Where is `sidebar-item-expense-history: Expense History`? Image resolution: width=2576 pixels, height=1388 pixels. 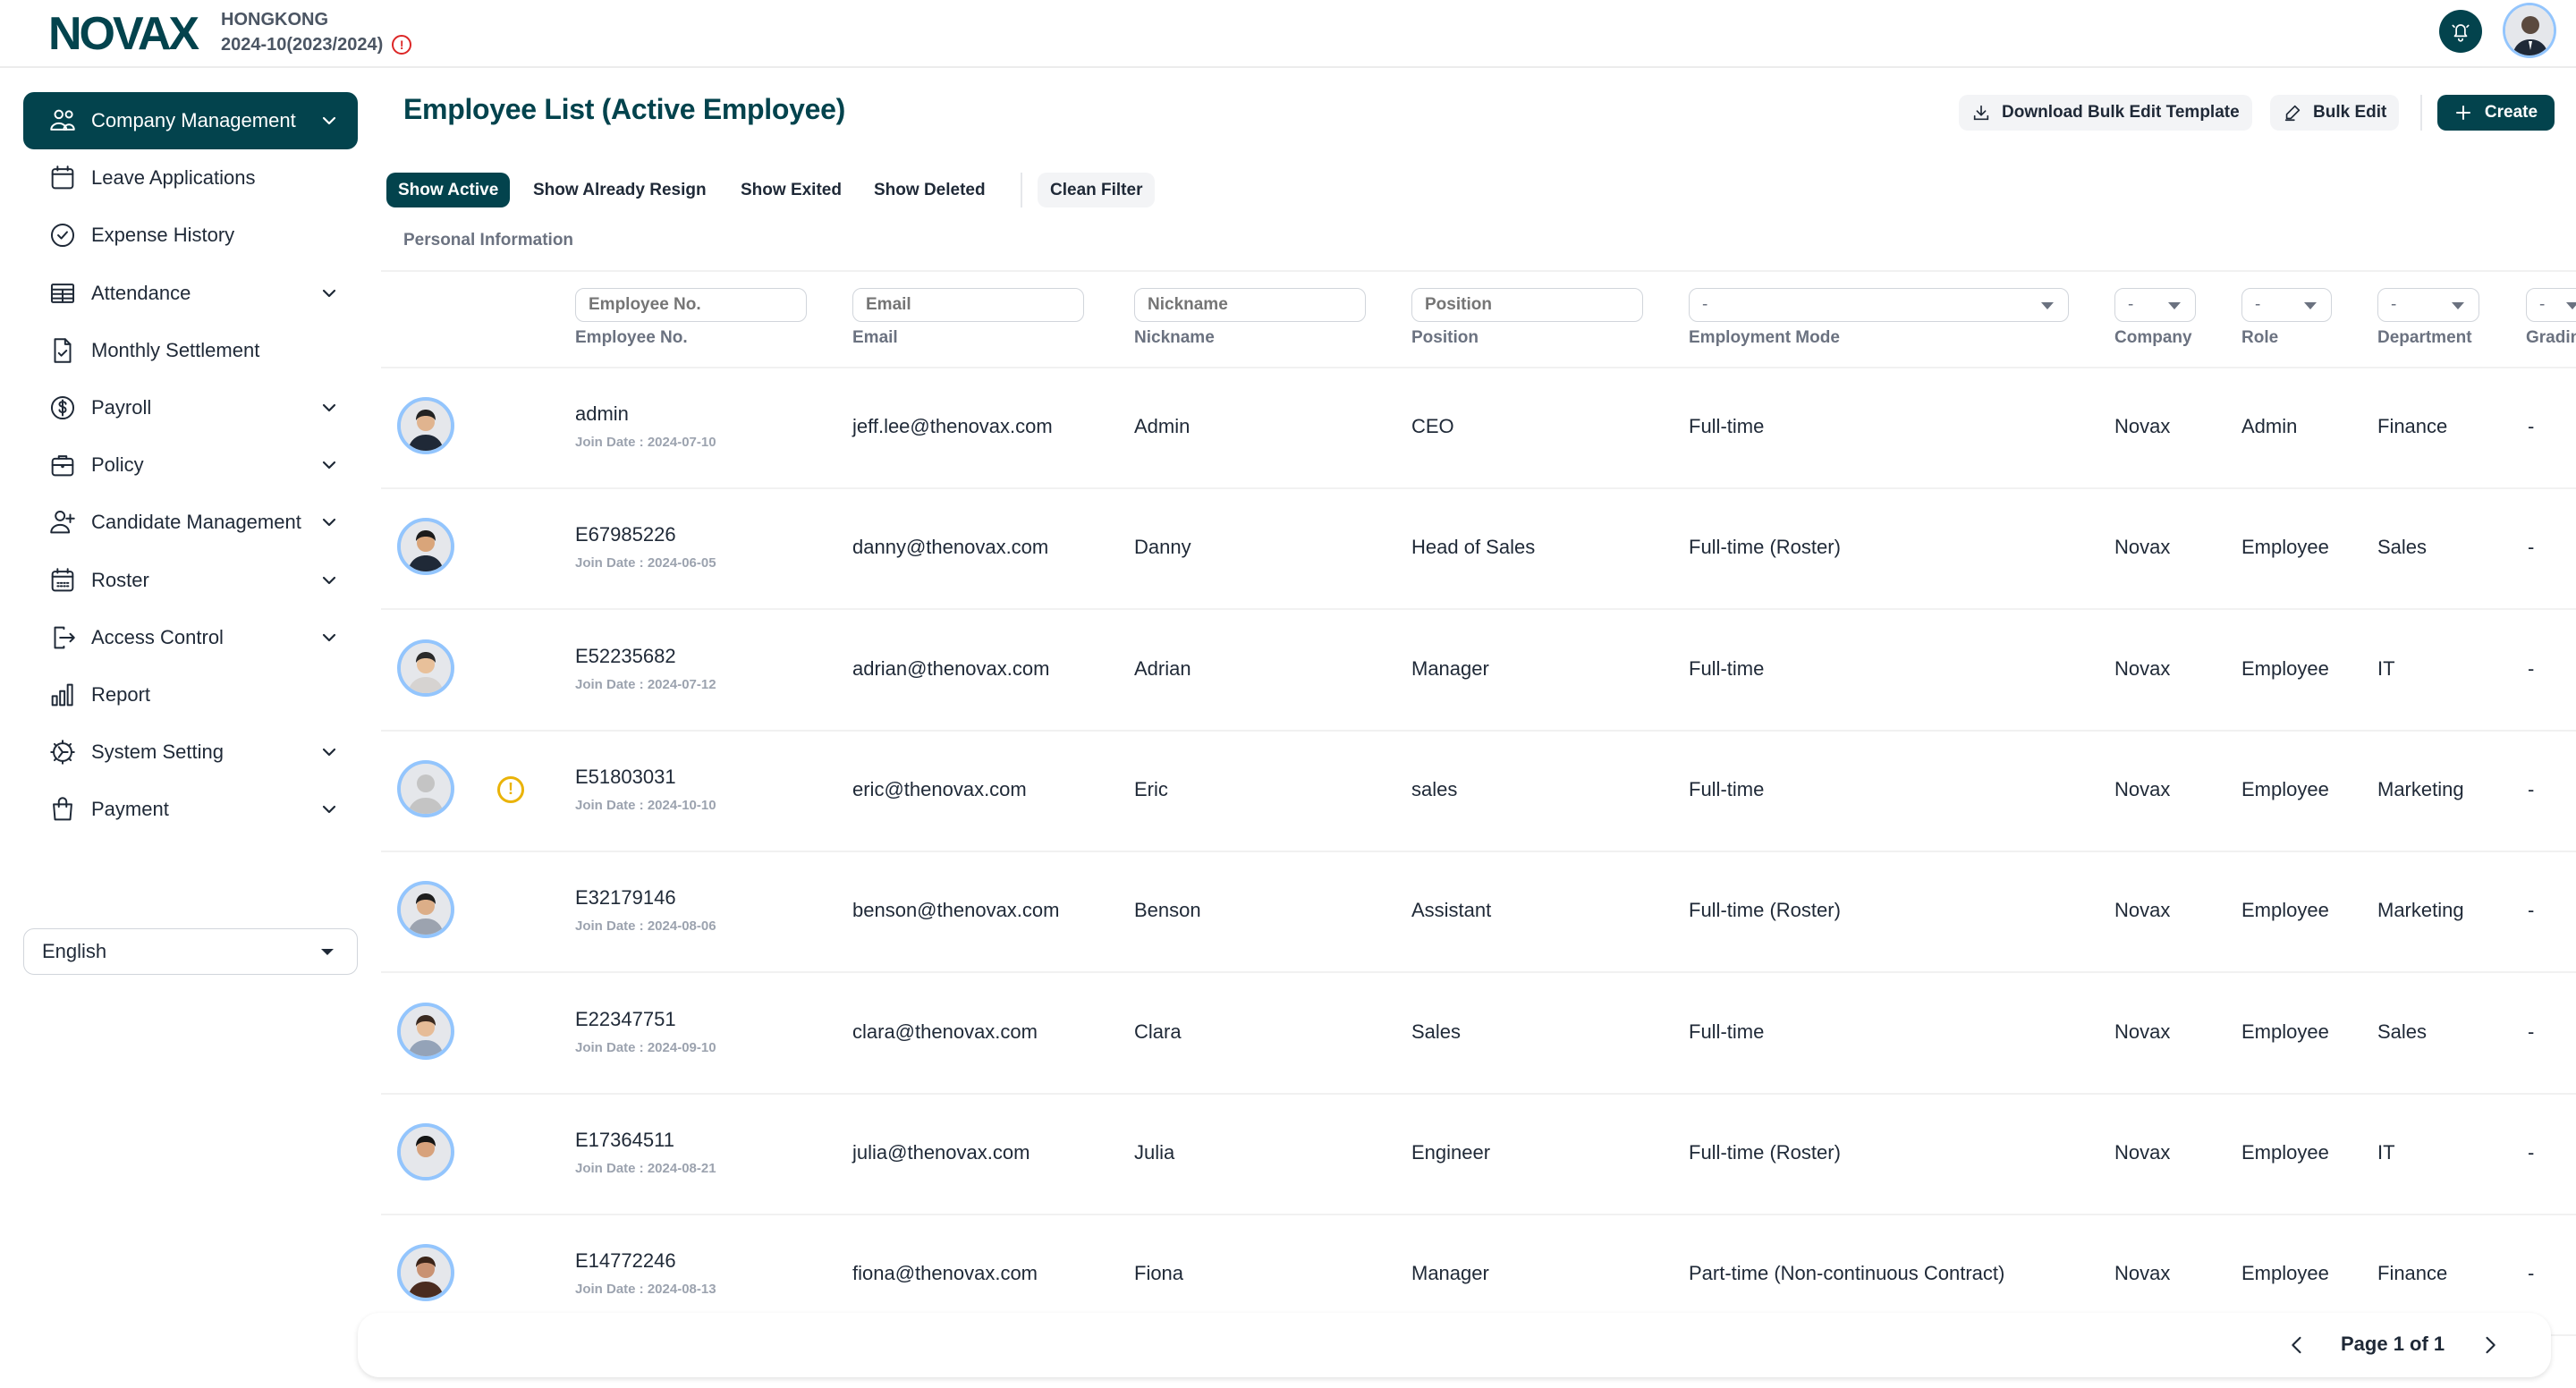
sidebar-item-expense-history: Expense History is located at coordinates (190, 236).